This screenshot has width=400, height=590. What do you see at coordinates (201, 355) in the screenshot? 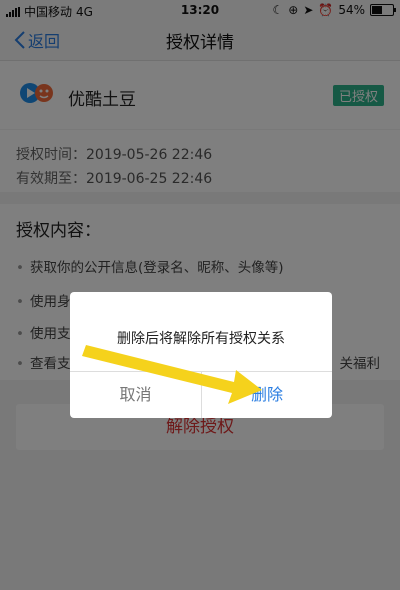
I see `confirm-dialog: 删除后将解除所有授权关系 取消 删除` at bounding box center [201, 355].